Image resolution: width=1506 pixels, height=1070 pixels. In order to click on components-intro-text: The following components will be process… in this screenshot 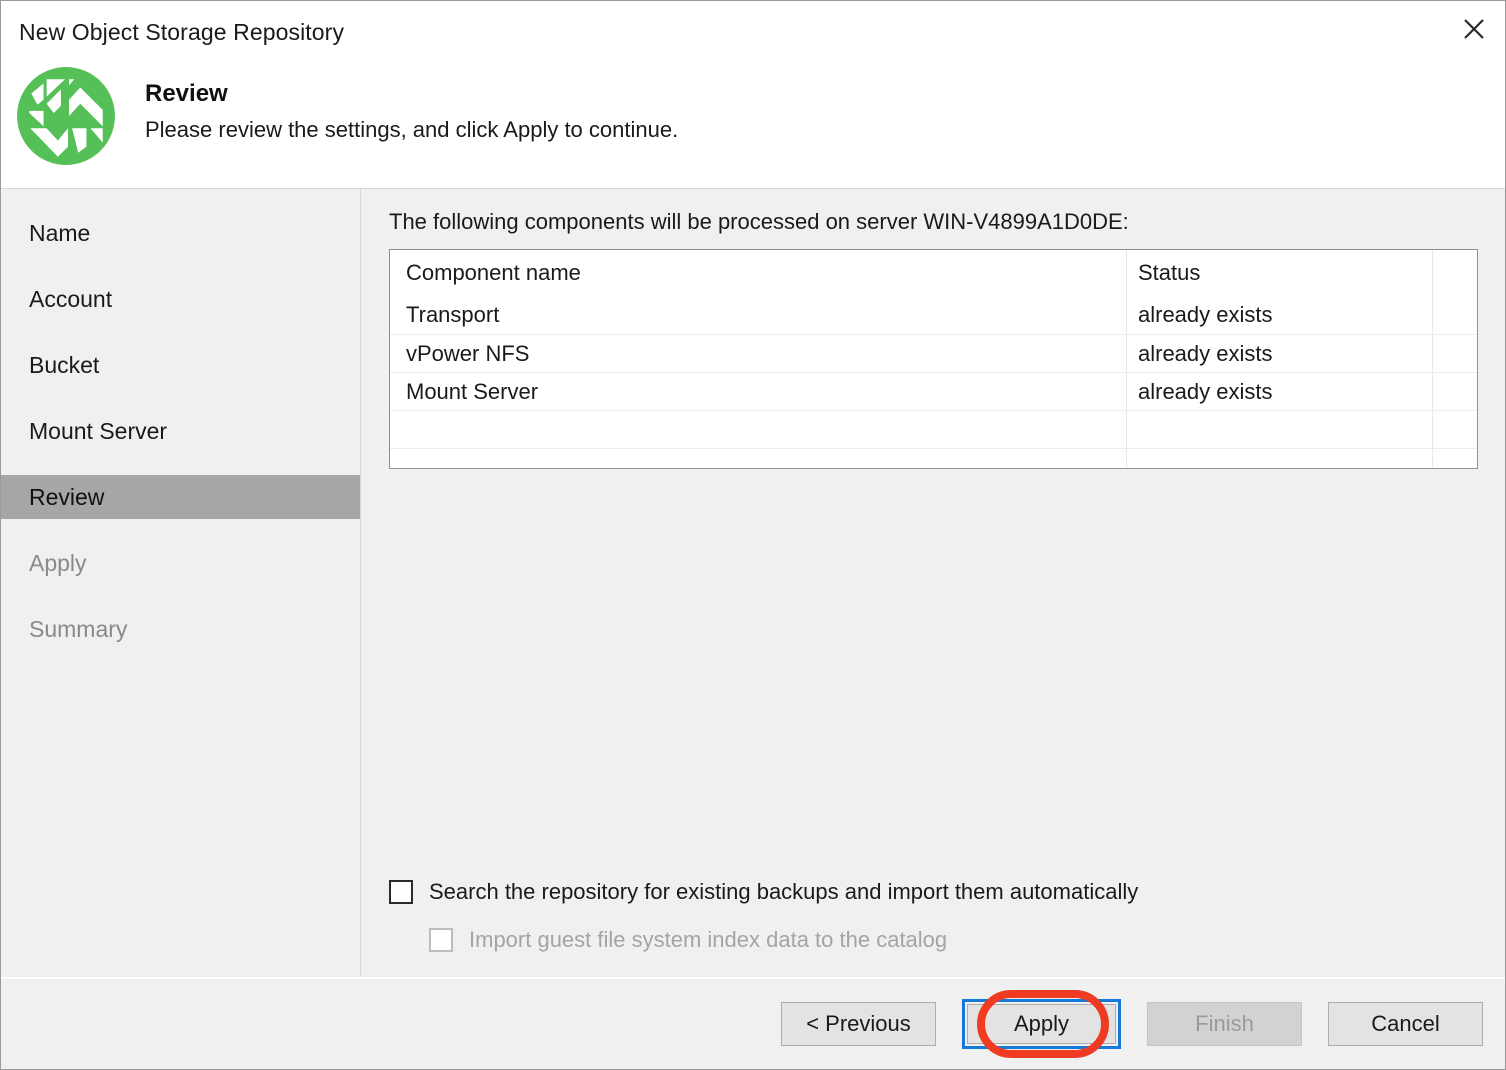, I will do `click(759, 221)`.